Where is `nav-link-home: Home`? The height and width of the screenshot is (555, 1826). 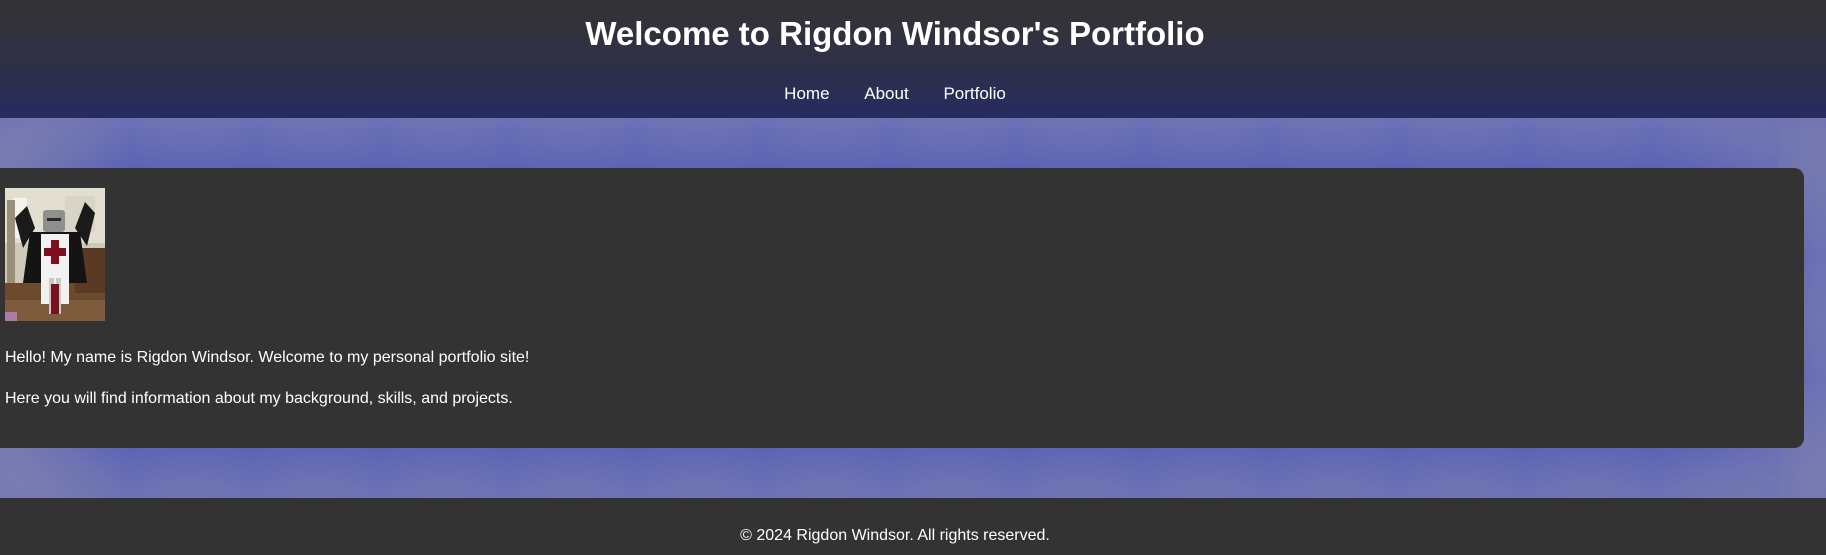 nav-link-home: Home is located at coordinates (806, 93).